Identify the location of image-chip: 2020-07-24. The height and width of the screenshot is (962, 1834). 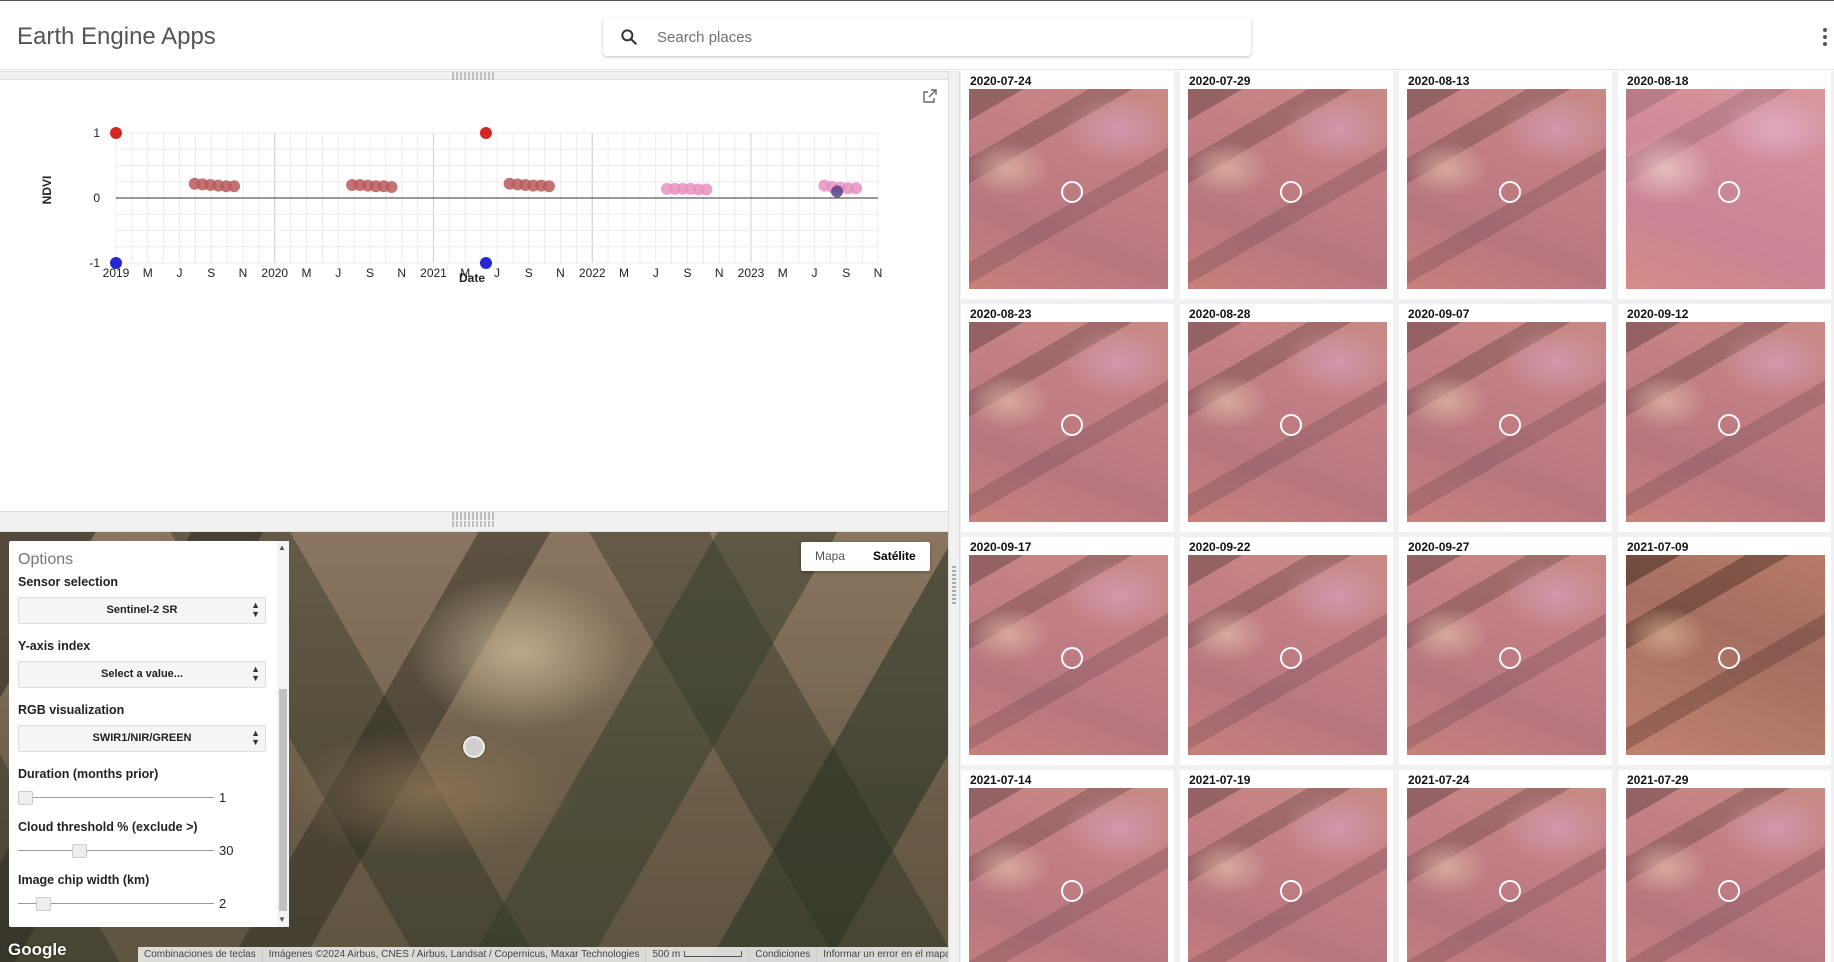
(1067, 185).